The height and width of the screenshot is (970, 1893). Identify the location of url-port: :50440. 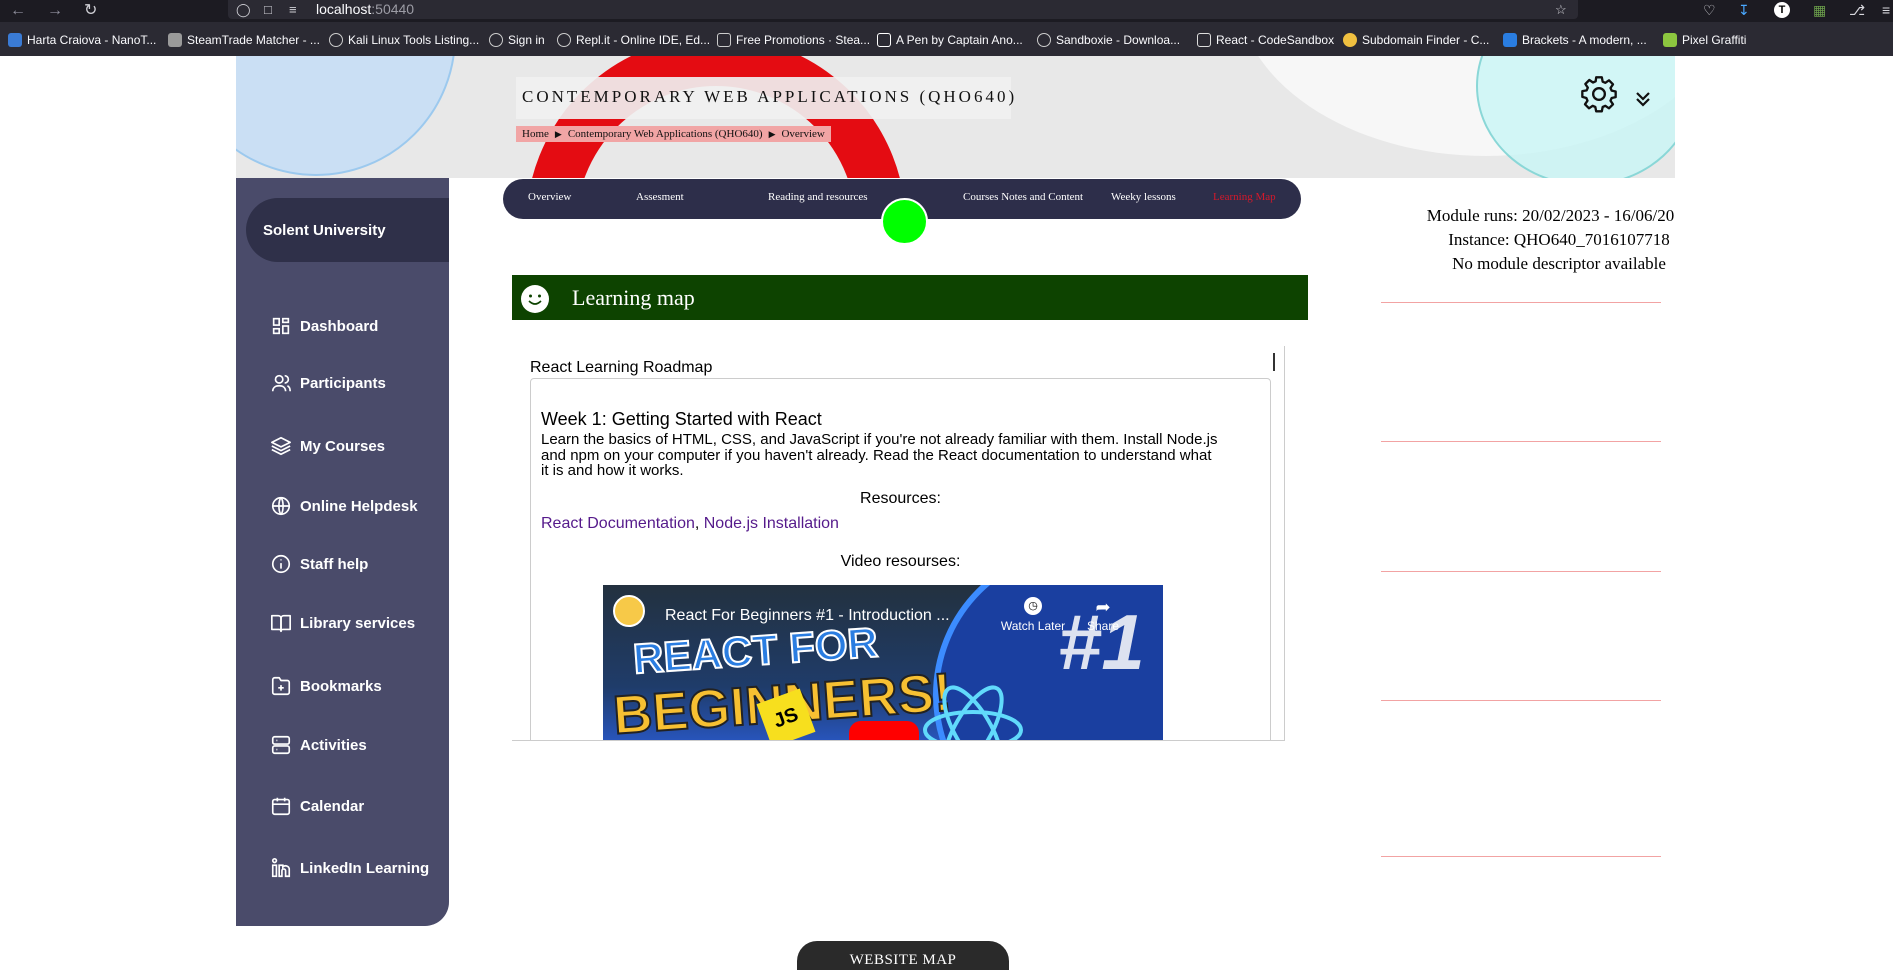
(393, 9).